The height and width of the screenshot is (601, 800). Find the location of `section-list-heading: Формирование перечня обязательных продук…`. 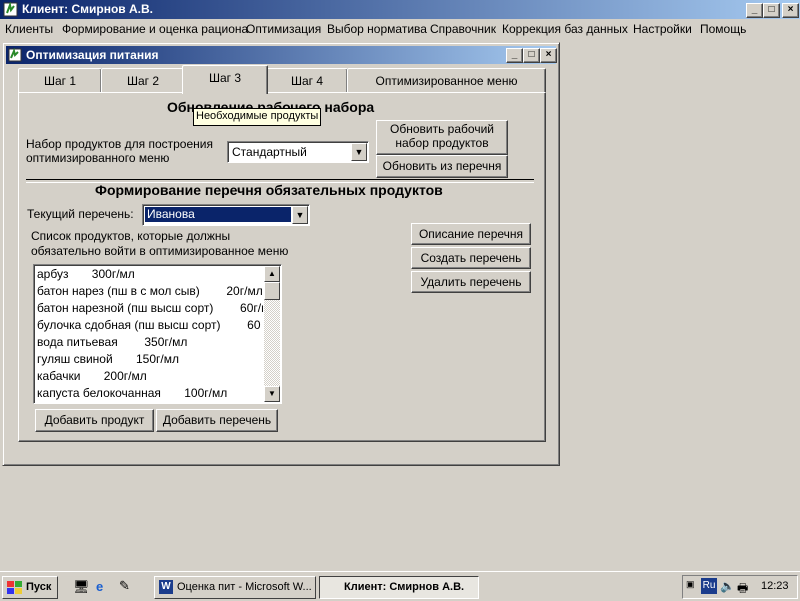

section-list-heading: Формирование перечня обязательных продук… is located at coordinates (269, 190).